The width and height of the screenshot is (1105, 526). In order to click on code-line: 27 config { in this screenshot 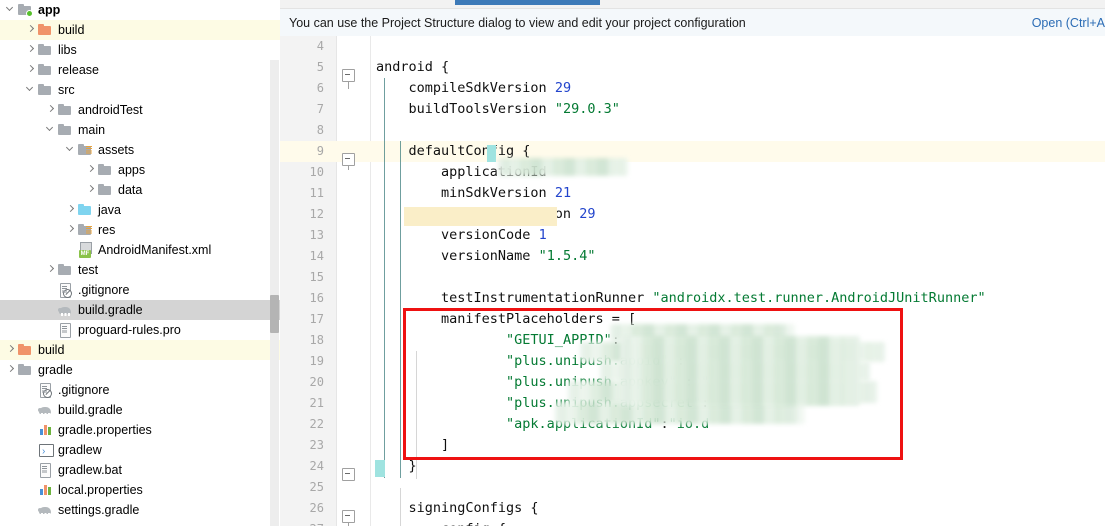, I will do `click(692, 522)`.